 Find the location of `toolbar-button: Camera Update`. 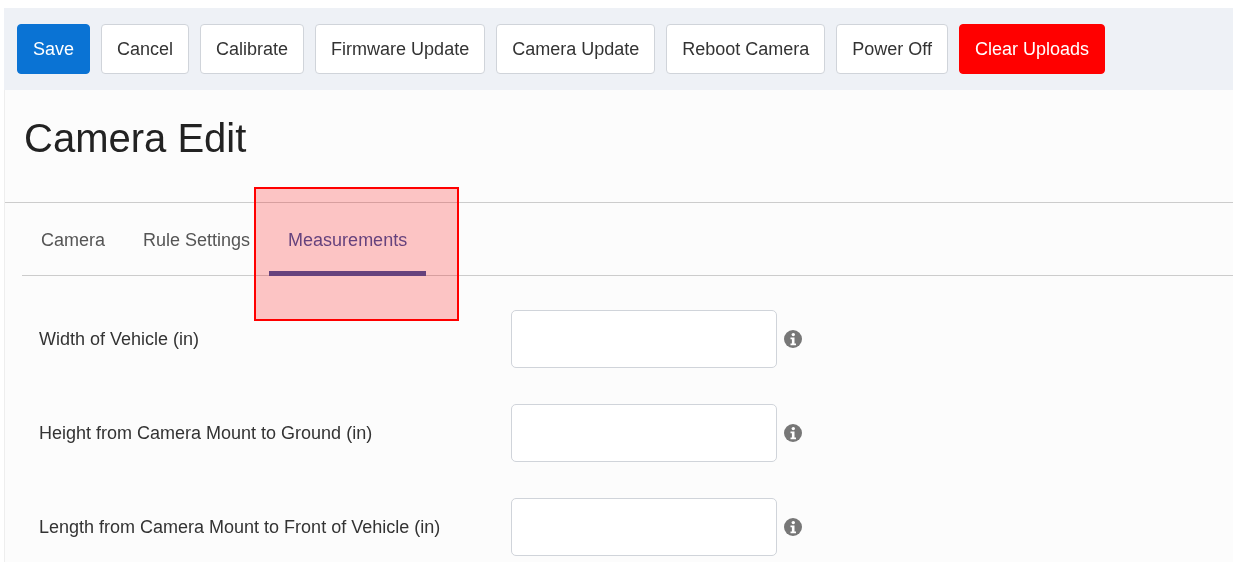

toolbar-button: Camera Update is located at coordinates (576, 49).